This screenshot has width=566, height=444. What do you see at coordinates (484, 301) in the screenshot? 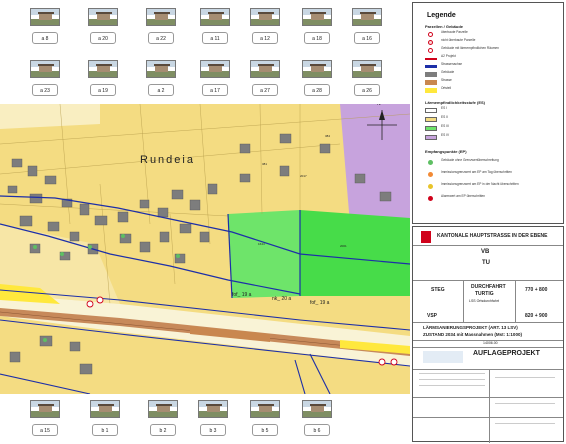
I see `tb-strasse: LSS Ortsdurchfahrt` at bounding box center [484, 301].